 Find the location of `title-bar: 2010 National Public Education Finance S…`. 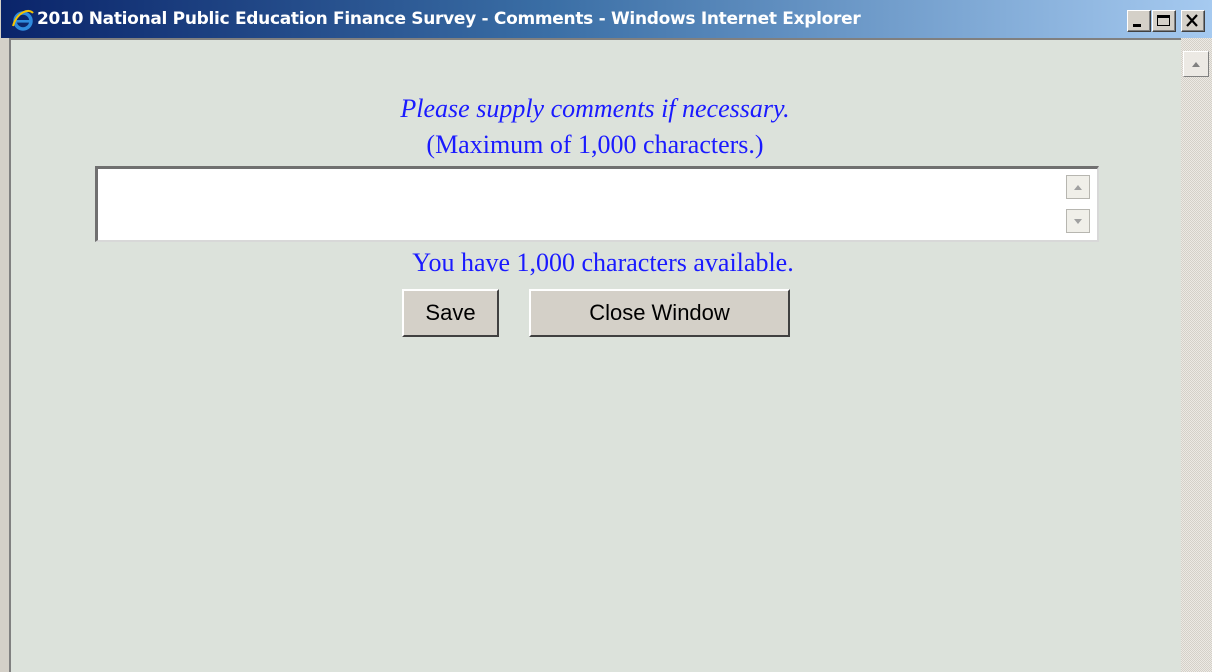

title-bar: 2010 National Public Education Finance S… is located at coordinates (606, 19).